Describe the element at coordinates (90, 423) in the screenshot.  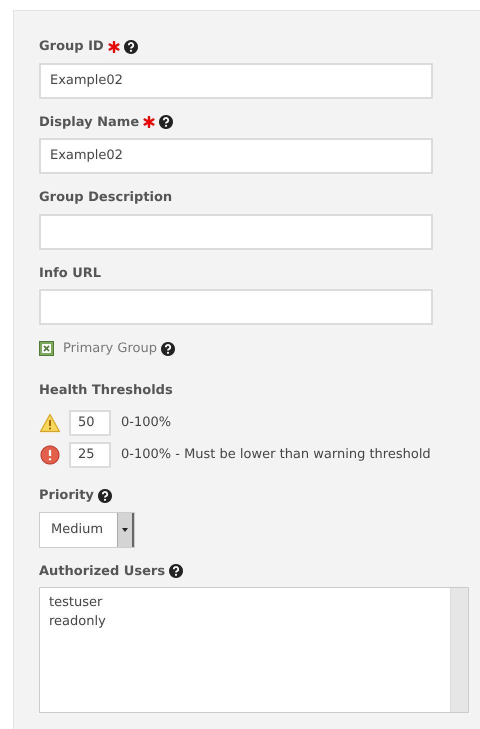
I see `threshold-field: 50` at that location.